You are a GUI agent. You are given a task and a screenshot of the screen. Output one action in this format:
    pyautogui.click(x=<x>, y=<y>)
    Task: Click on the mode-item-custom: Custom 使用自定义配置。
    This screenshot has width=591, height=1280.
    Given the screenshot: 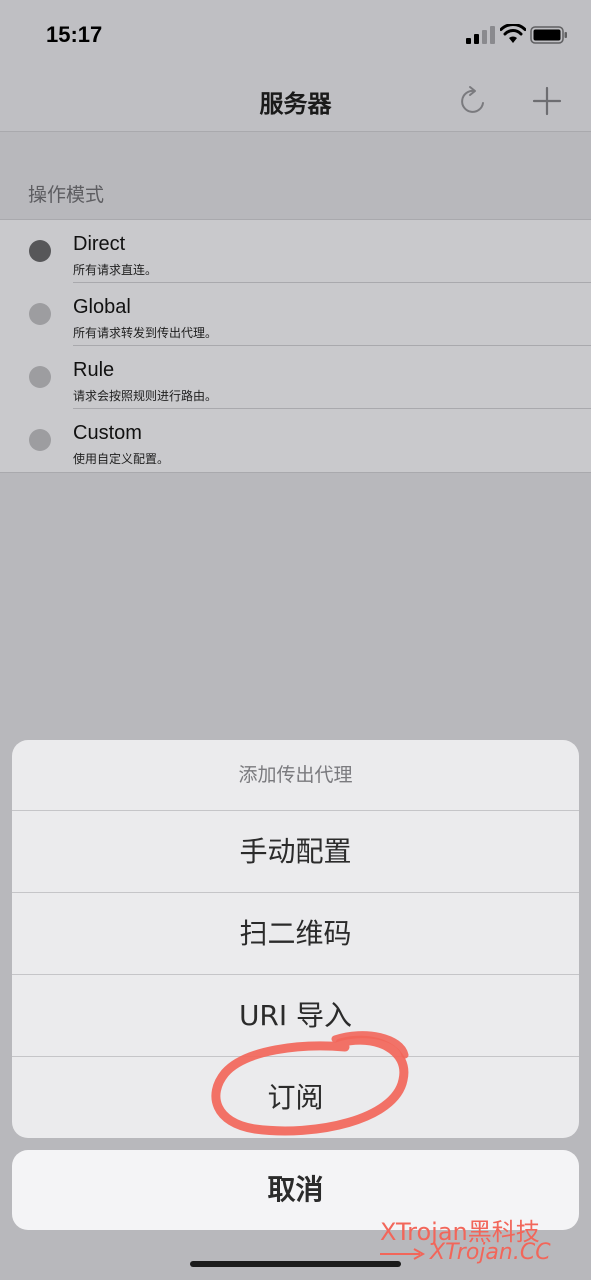 What is the action you would take?
    pyautogui.click(x=295, y=440)
    